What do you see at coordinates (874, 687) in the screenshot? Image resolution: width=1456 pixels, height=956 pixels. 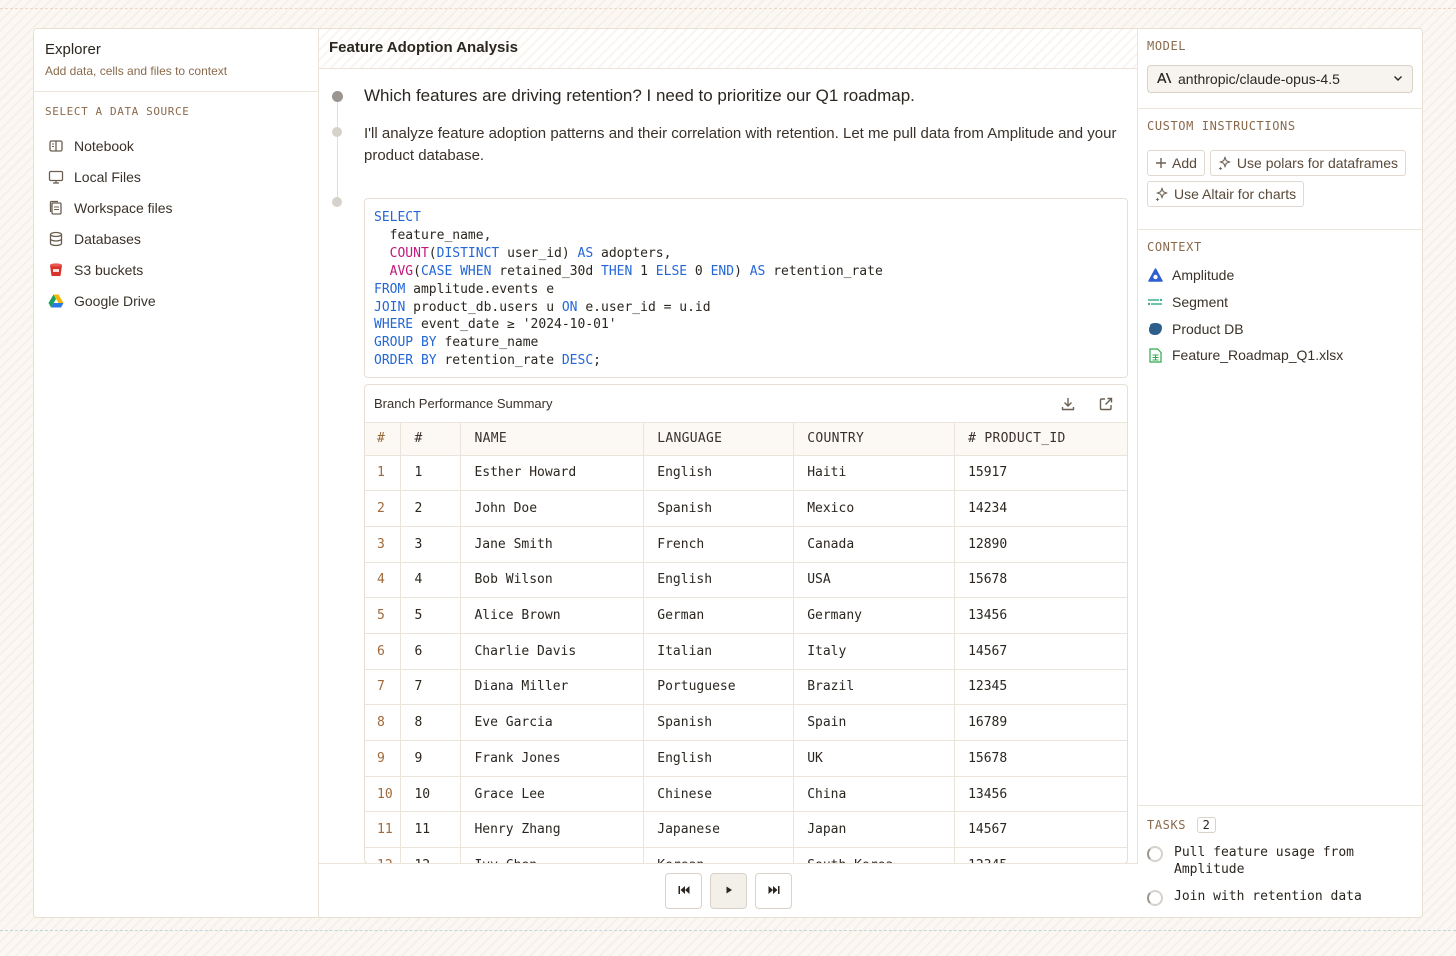 I see `table-cell: Brazil` at bounding box center [874, 687].